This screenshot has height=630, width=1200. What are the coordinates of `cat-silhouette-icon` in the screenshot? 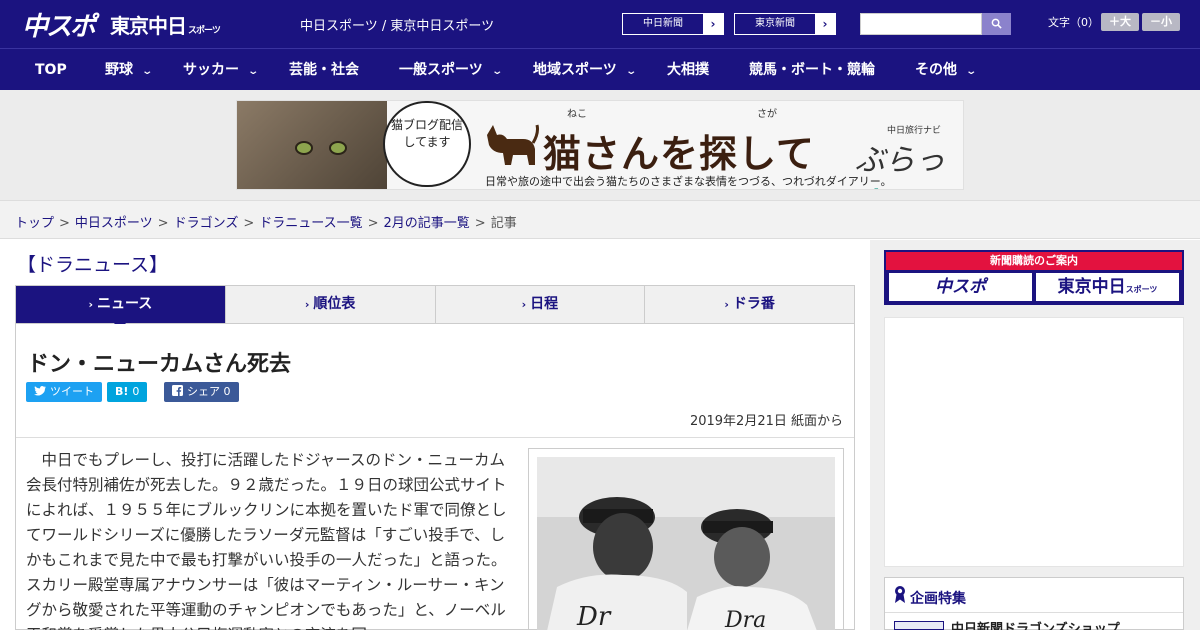 It's located at (513, 144).